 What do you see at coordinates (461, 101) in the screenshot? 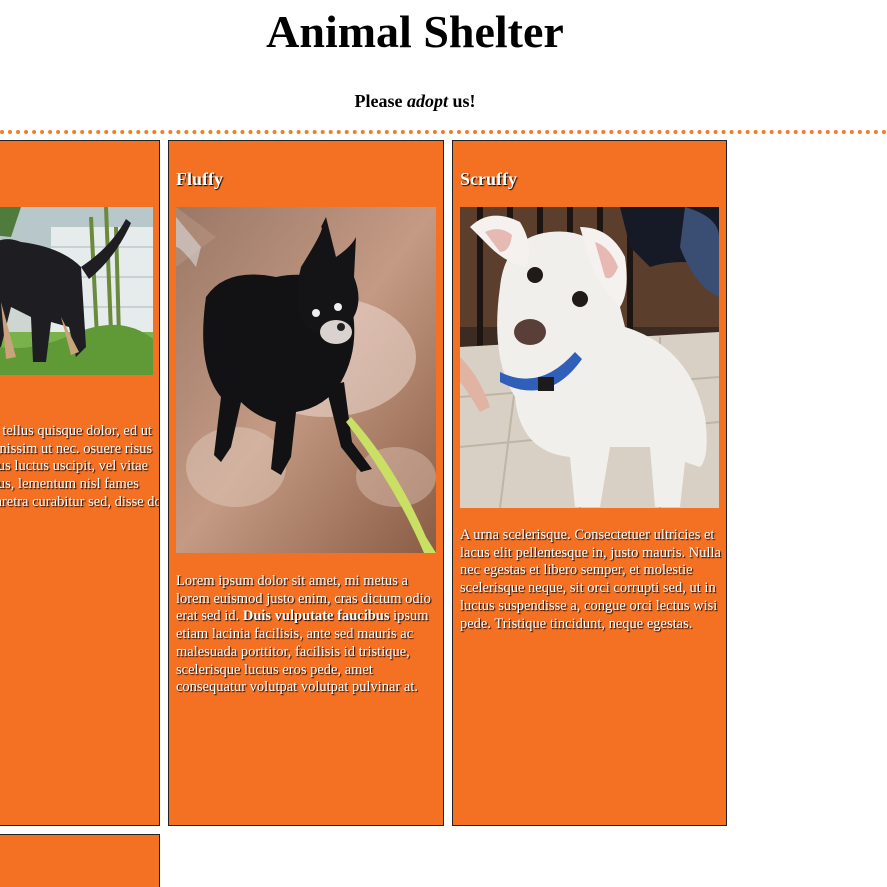
I see `subtitle-text-end: us!` at bounding box center [461, 101].